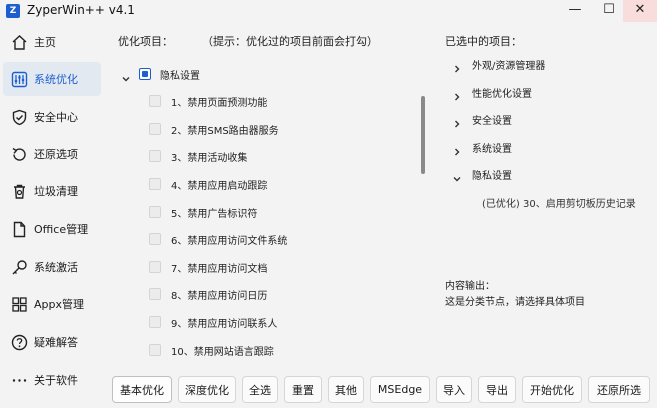 This screenshot has height=408, width=657. I want to click on restore-selected-button: 还原所选, so click(619, 389).